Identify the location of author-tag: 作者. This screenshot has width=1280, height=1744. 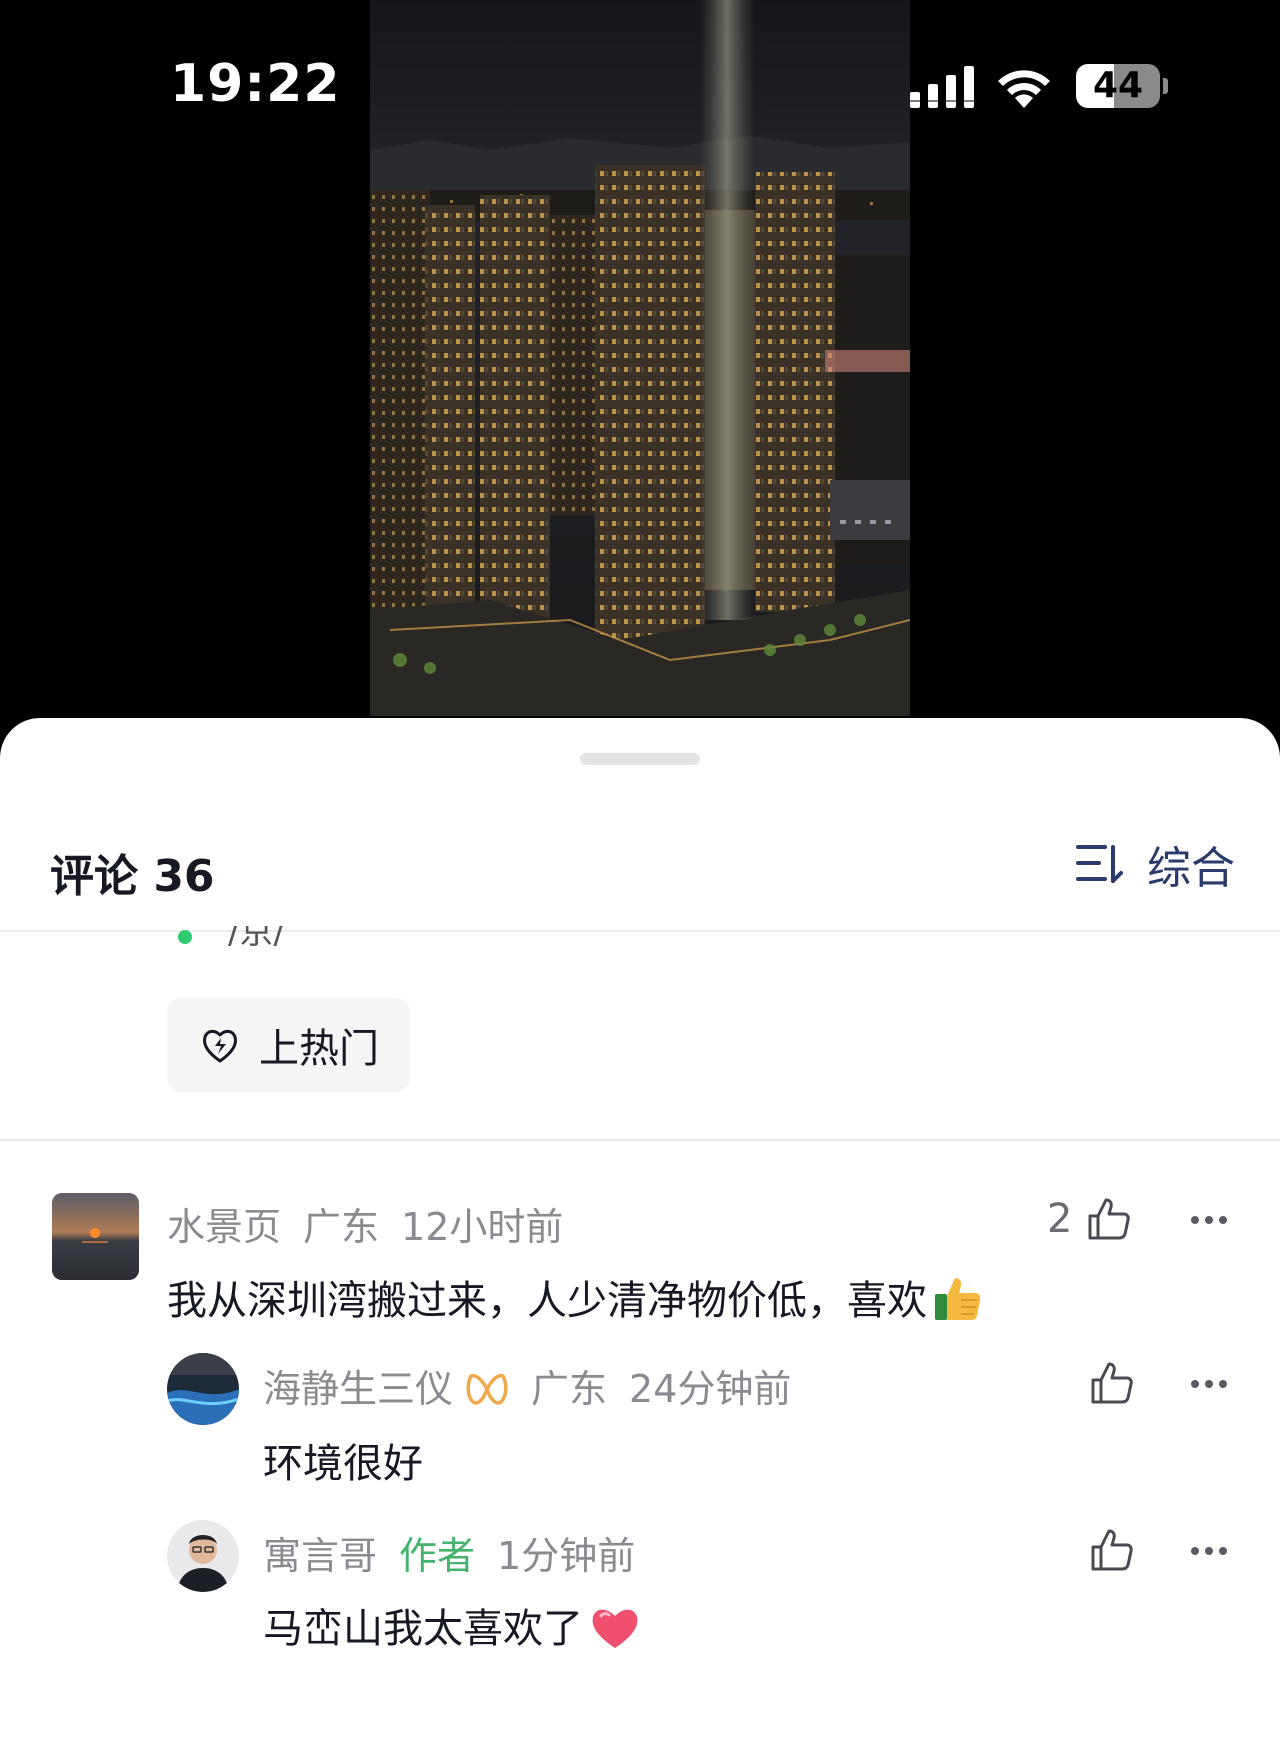
(437, 1556).